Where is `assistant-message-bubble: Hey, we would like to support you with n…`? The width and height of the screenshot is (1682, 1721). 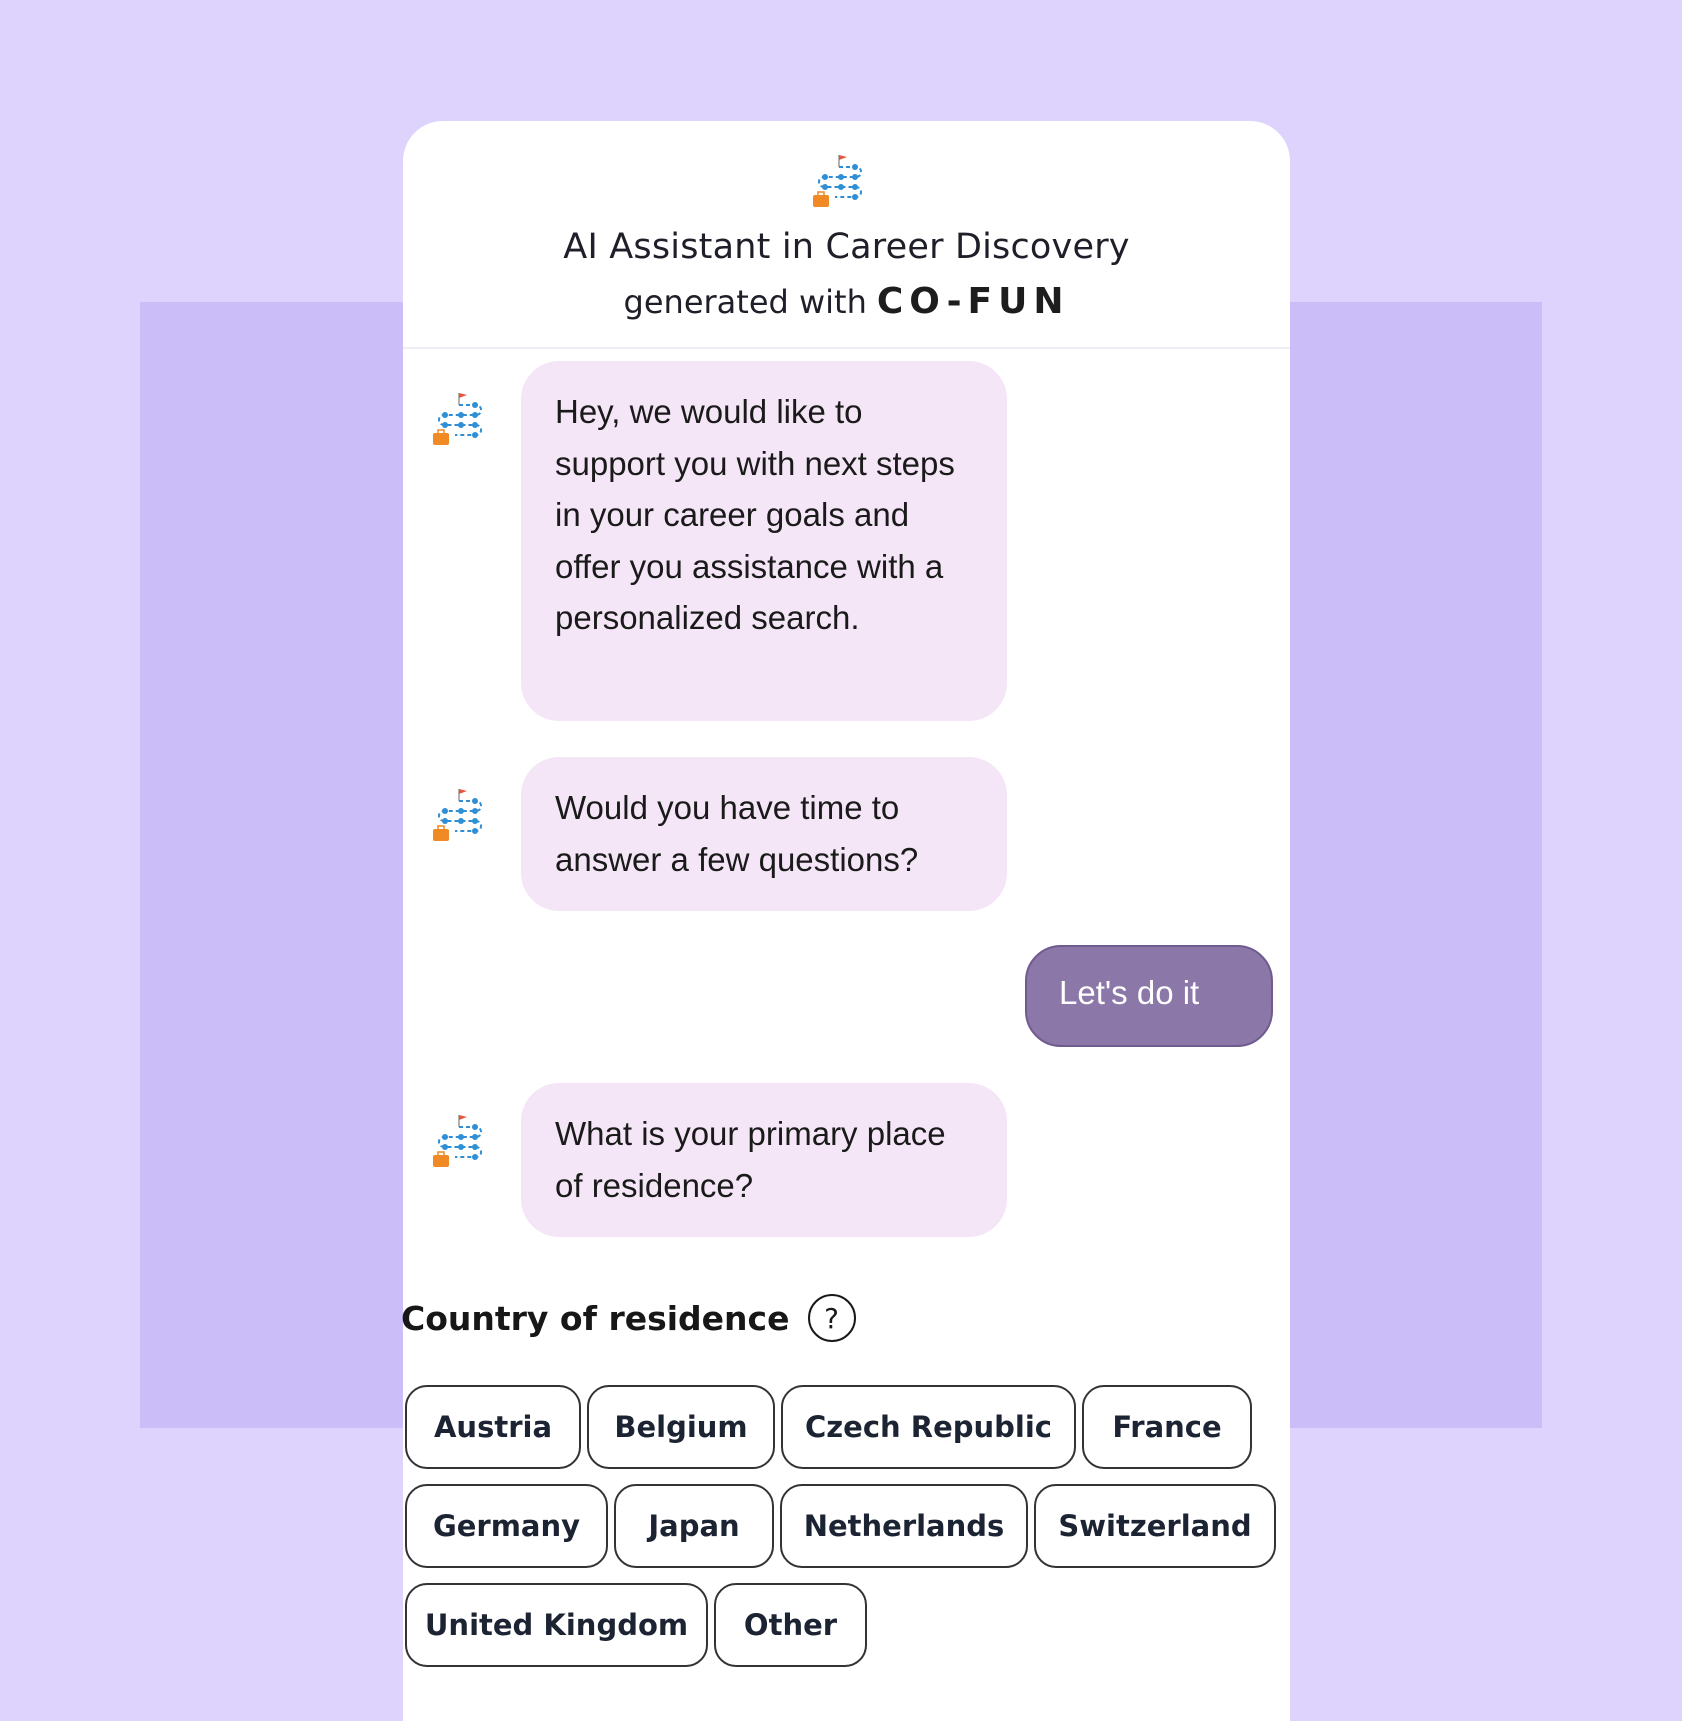
assistant-message-bubble: Hey, we would like to support you with n… is located at coordinates (764, 541).